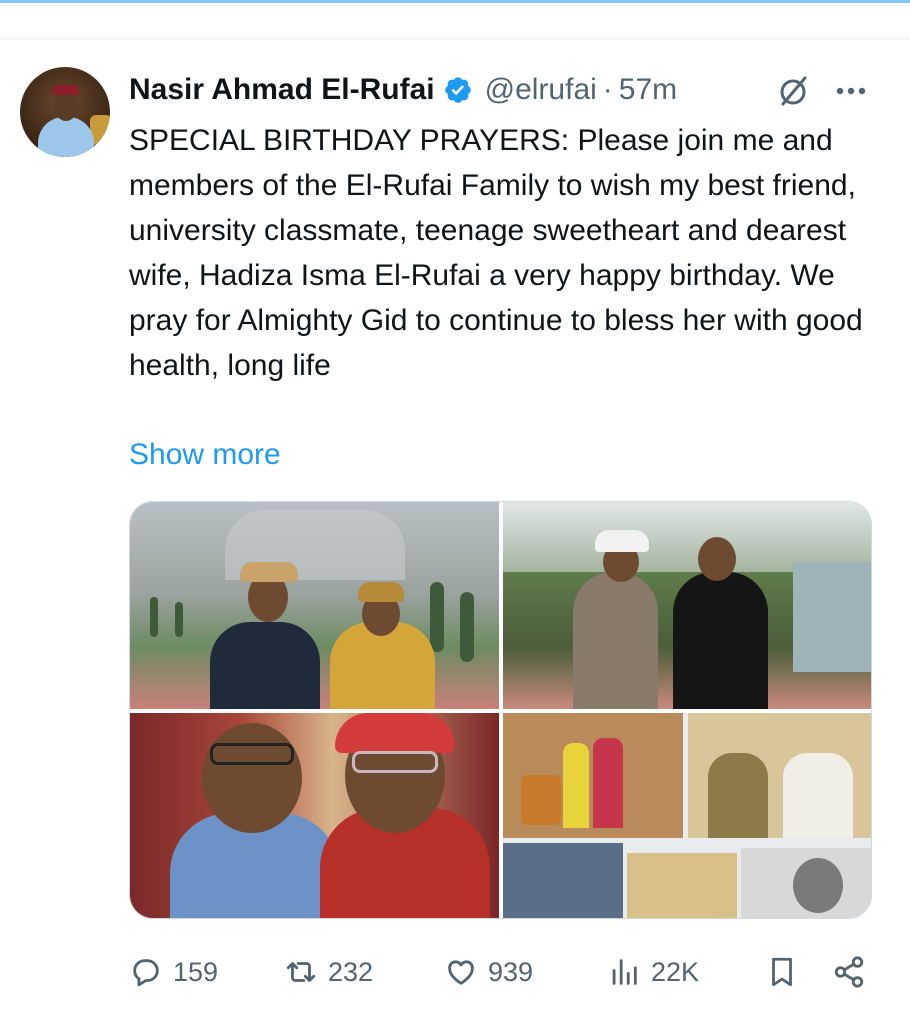  What do you see at coordinates (455, 19) in the screenshot?
I see `previous-tweet-actions` at bounding box center [455, 19].